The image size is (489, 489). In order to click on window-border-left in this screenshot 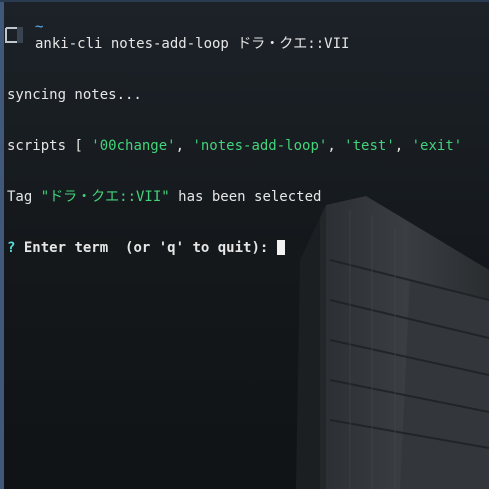, I will do `click(2, 244)`.